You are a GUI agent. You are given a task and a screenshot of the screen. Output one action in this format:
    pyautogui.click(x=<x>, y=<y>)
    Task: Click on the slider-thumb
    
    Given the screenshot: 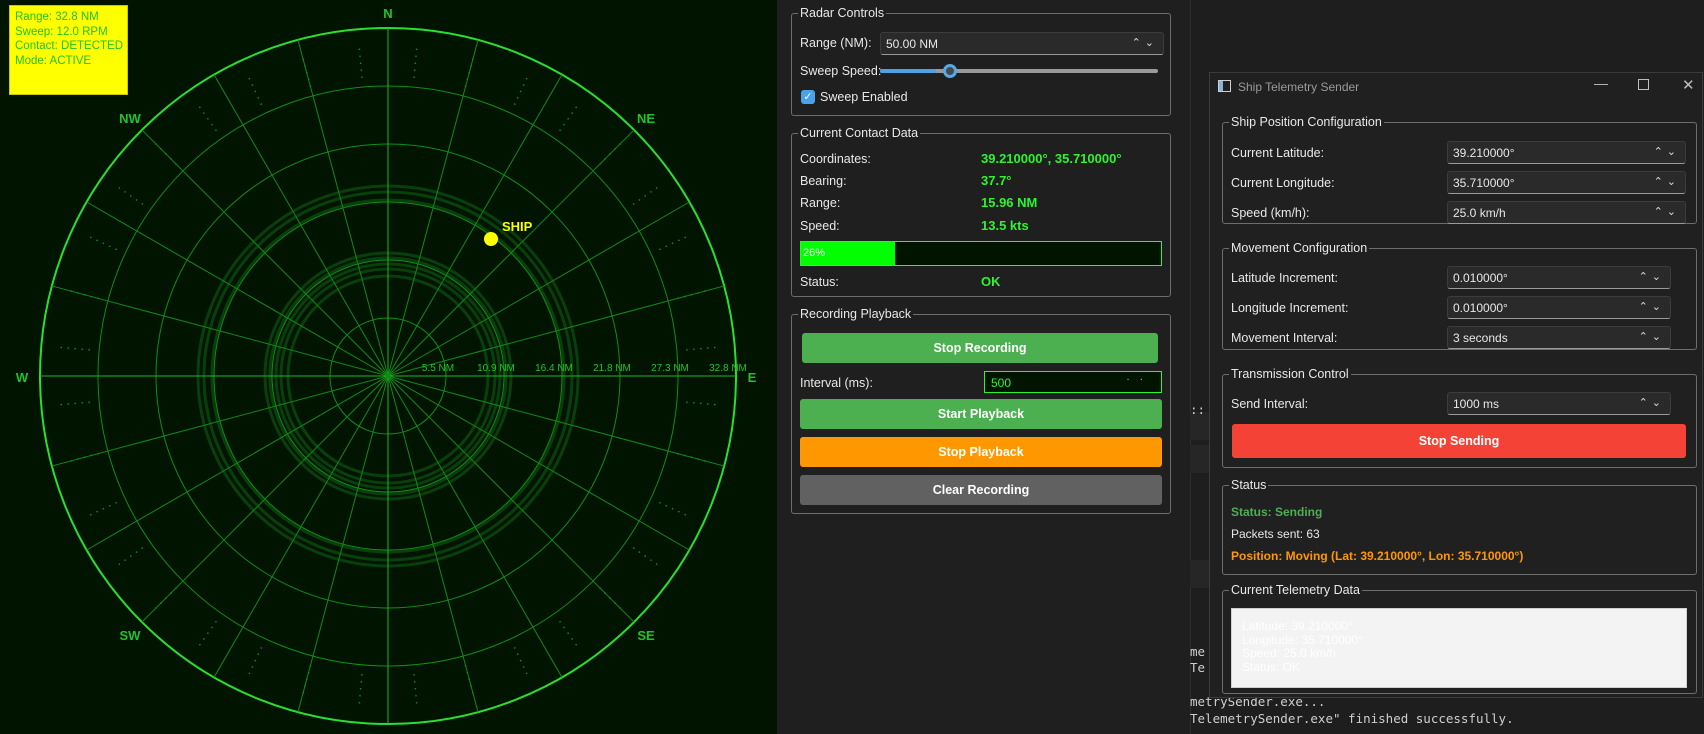 What is the action you would take?
    pyautogui.click(x=949, y=71)
    